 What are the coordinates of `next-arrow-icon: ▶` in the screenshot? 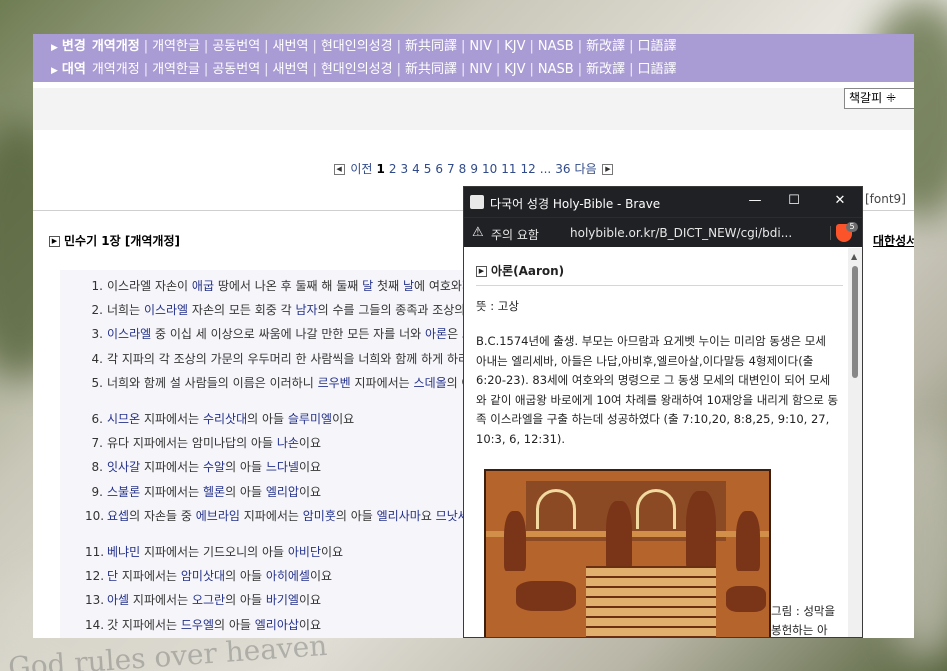 It's located at (608, 169).